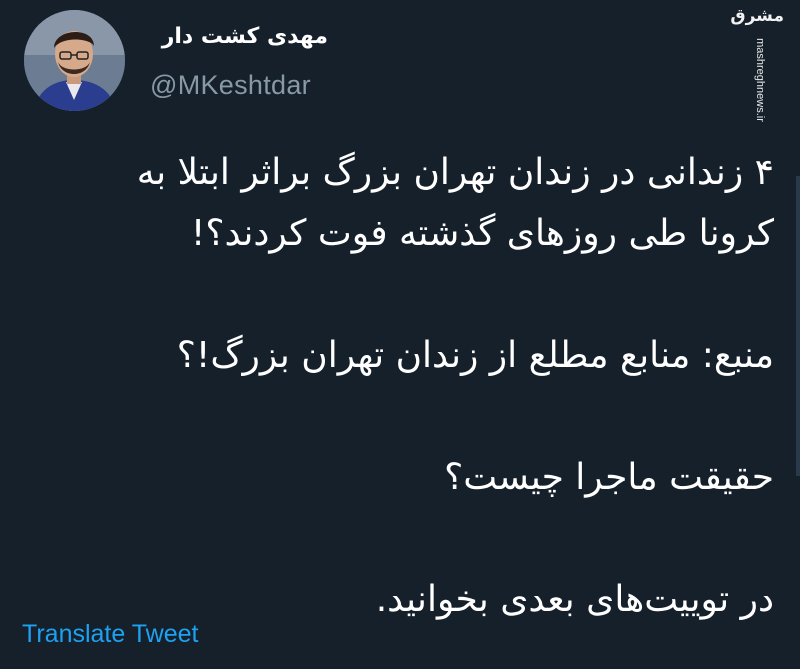 The width and height of the screenshot is (800, 669). I want to click on avatar, so click(74, 60).